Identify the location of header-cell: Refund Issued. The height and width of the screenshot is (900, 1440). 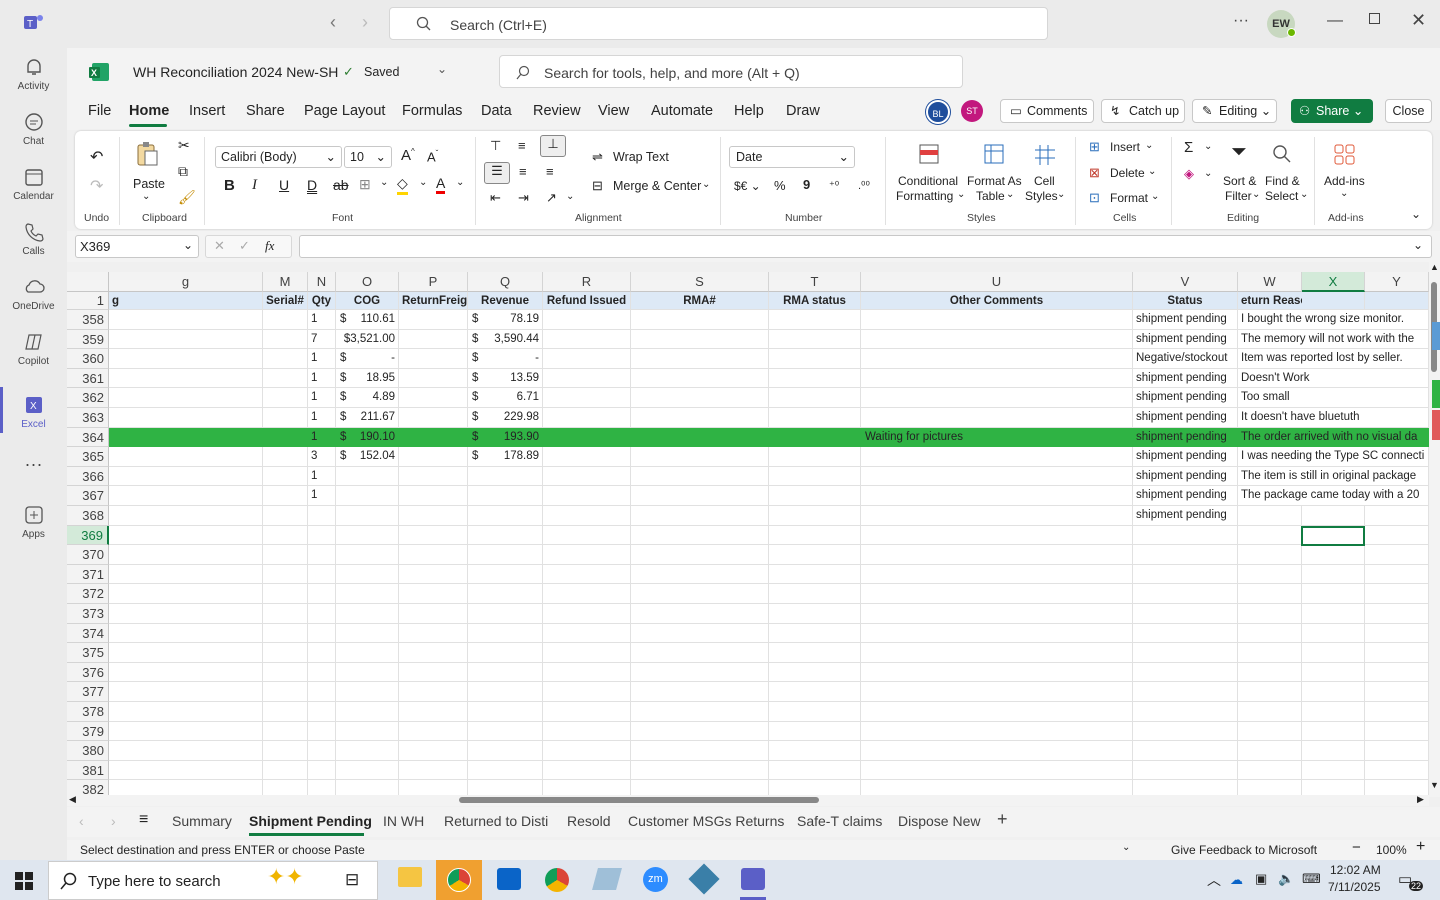
(587, 301).